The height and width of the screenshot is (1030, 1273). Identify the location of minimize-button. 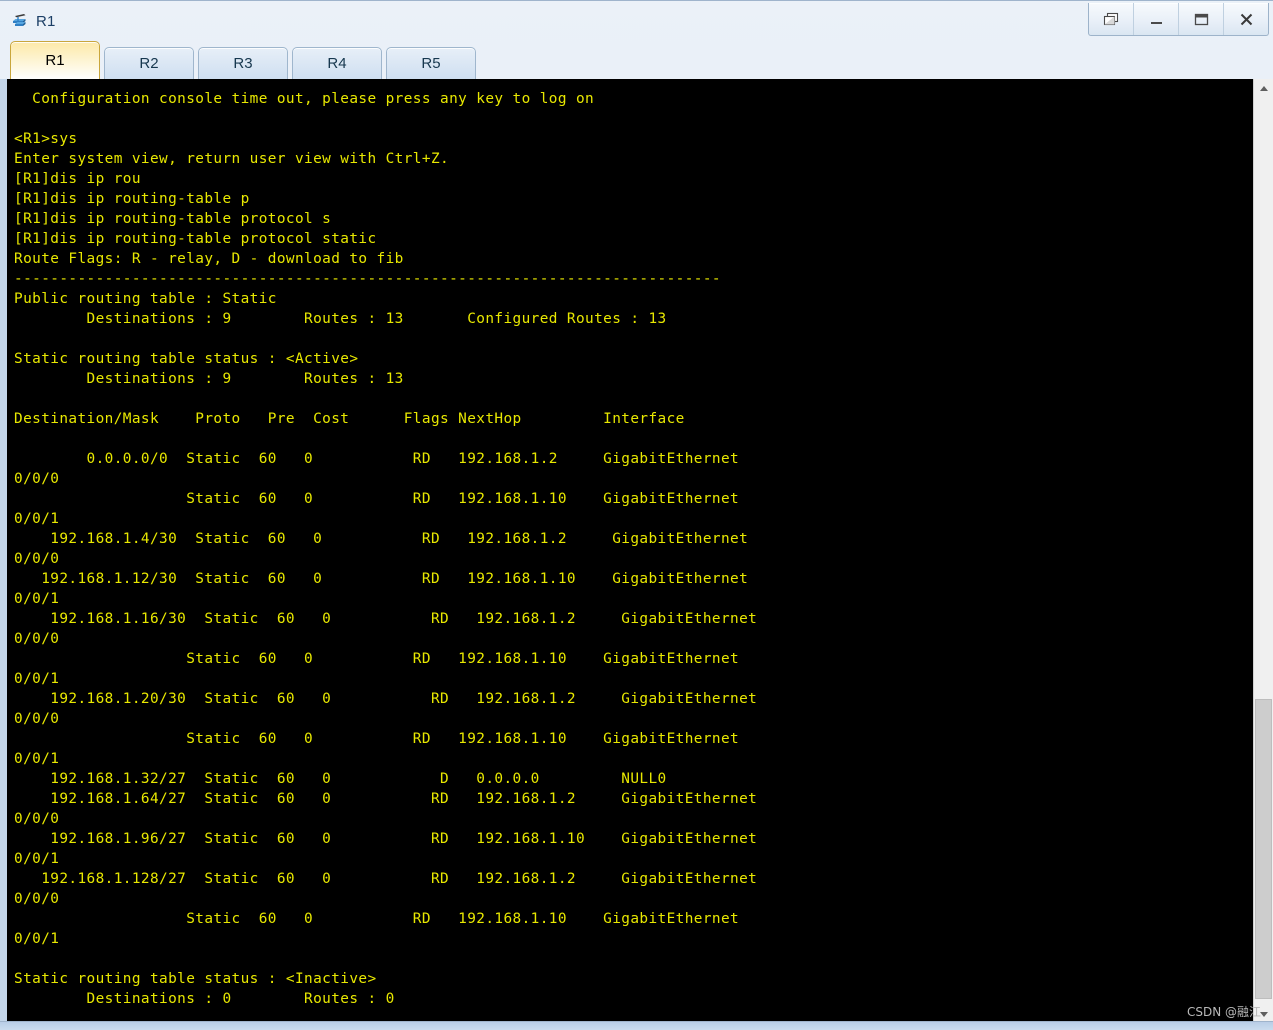
(1156, 19).